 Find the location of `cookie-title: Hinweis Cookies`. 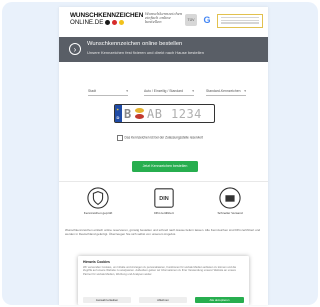

cookie-title: Hinweis Cookies is located at coordinates (96, 262).